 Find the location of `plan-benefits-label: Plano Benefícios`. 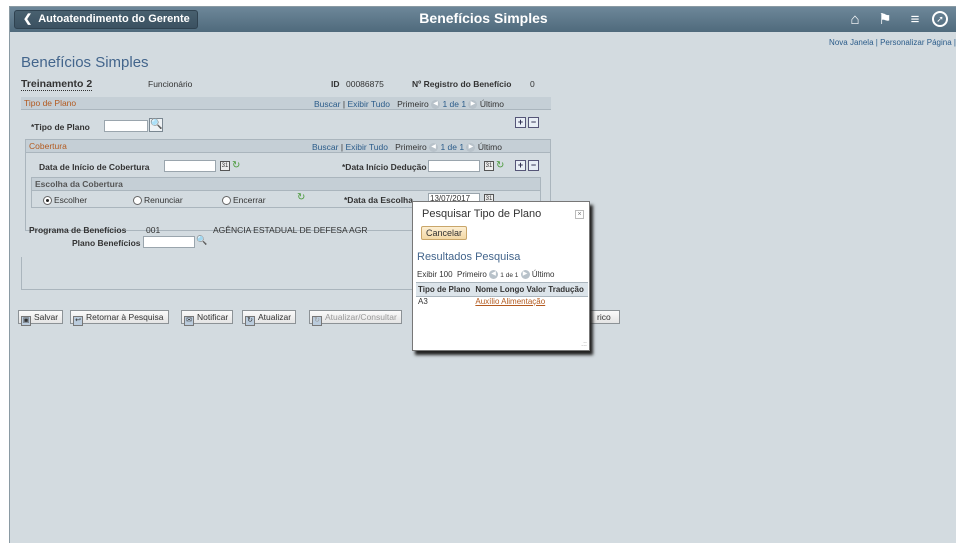

plan-benefits-label: Plano Benefícios is located at coordinates (106, 243).